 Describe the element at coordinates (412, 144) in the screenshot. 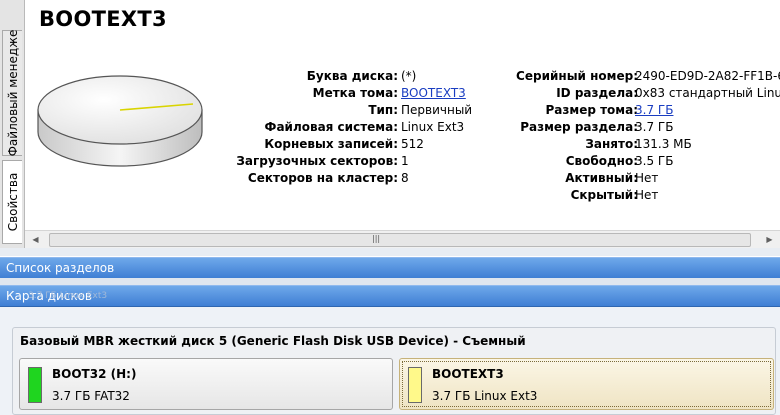

I see `root-entries-value: 512` at that location.